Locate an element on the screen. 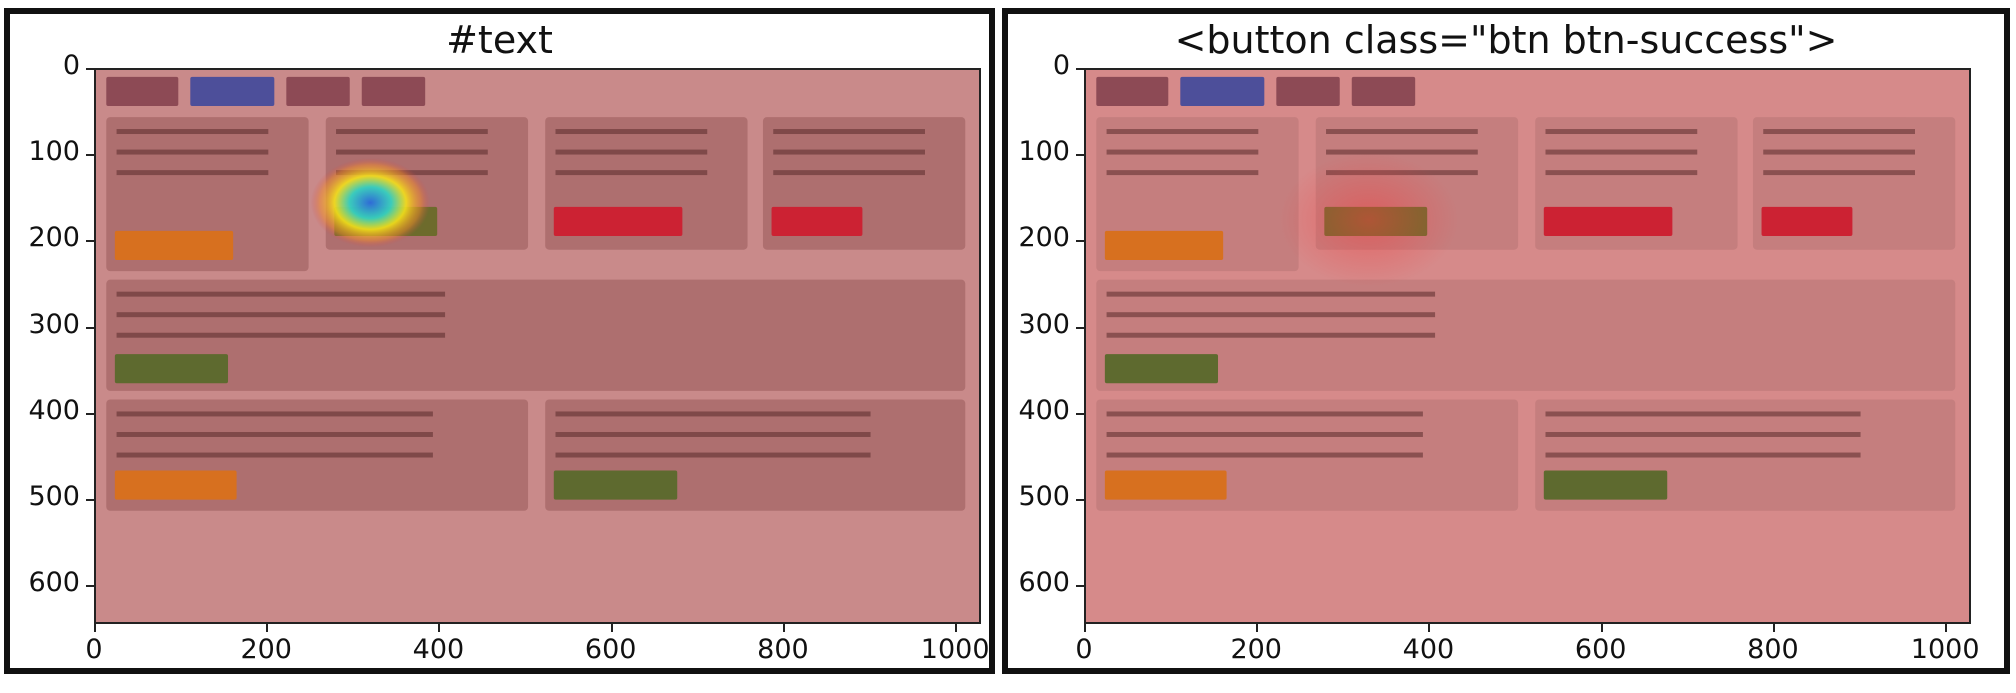 The height and width of the screenshot is (693, 2016). y-tick-label: 300 is located at coordinates (1044, 324).